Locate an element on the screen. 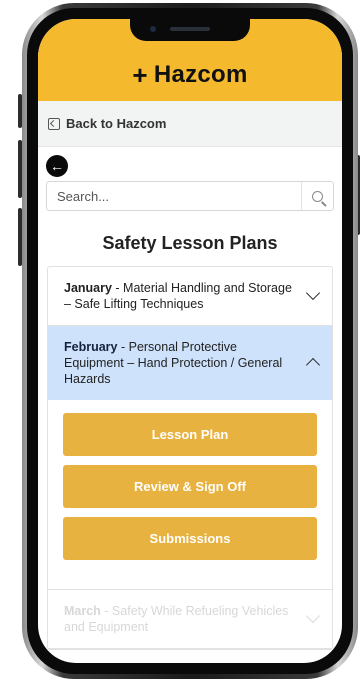  chevron-up-icon is located at coordinates (313, 365).